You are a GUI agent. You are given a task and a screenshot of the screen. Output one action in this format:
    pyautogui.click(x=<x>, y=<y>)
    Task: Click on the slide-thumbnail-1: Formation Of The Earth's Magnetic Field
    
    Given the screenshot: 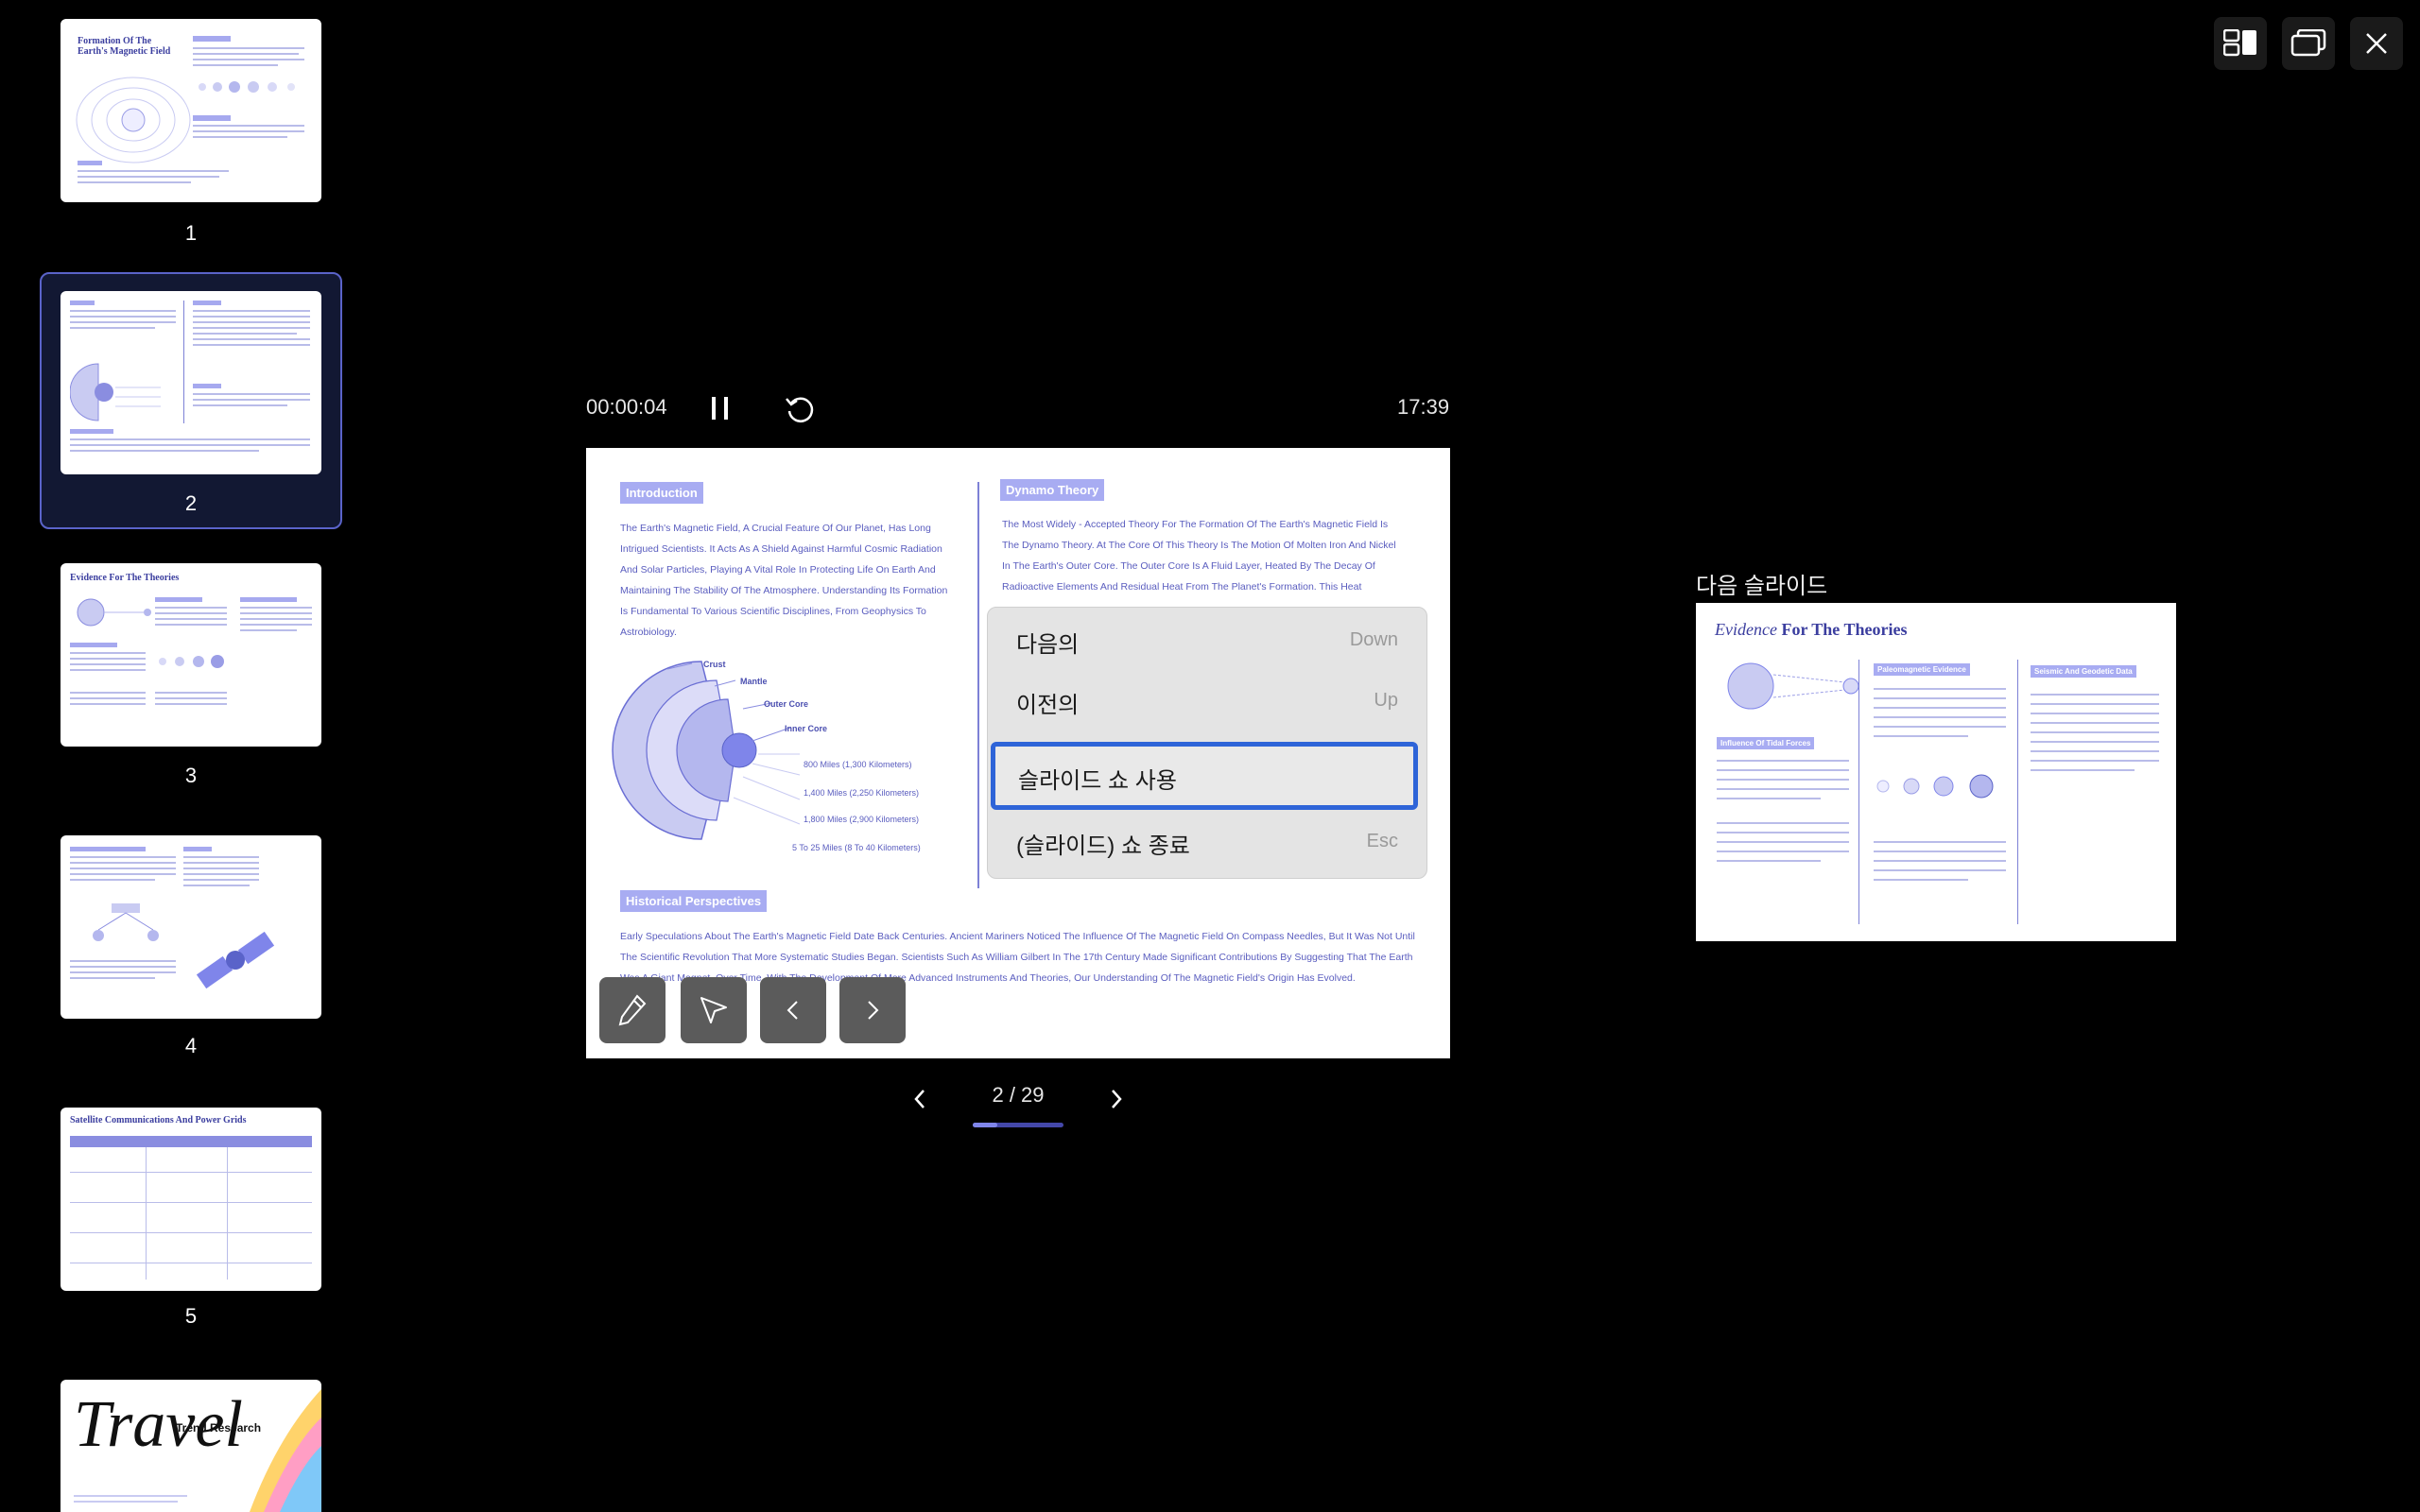 What is the action you would take?
    pyautogui.click(x=190, y=110)
    